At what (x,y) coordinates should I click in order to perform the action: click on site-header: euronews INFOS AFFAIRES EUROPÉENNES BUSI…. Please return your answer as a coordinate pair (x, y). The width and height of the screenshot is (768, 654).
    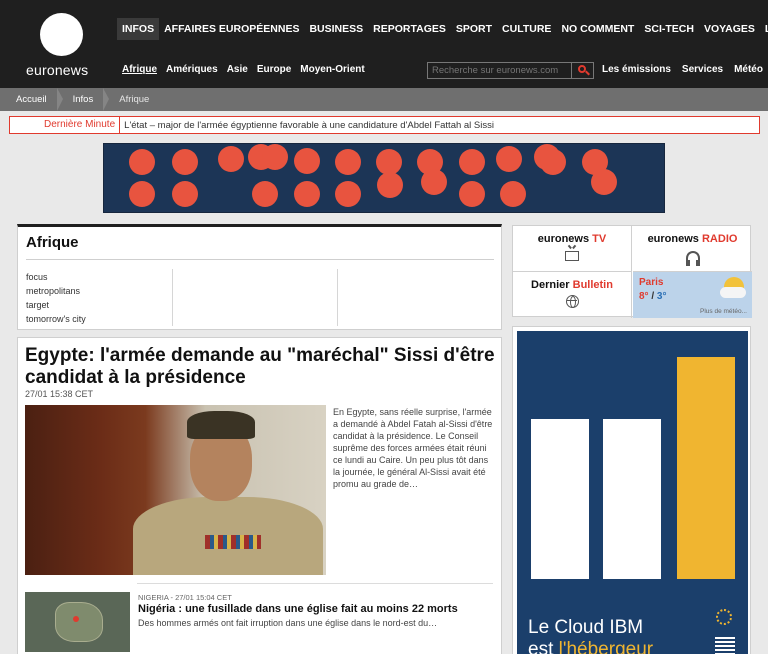
    Looking at the image, I should click on (384, 44).